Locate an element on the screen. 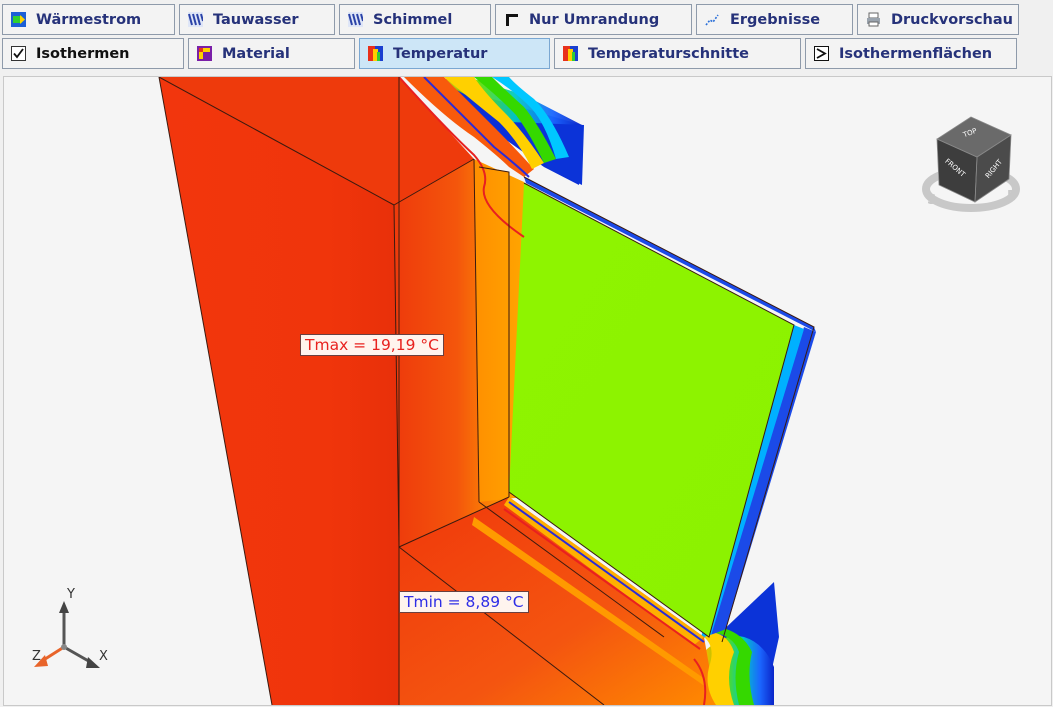  nur-umrandung-label: Nur Umrandung is located at coordinates (594, 19).